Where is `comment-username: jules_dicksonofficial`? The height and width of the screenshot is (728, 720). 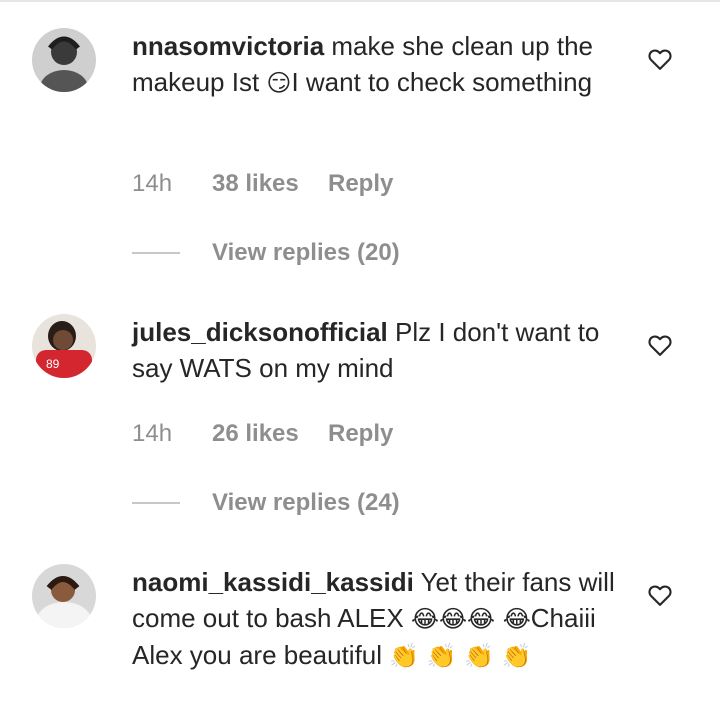 comment-username: jules_dicksonofficial is located at coordinates (260, 332).